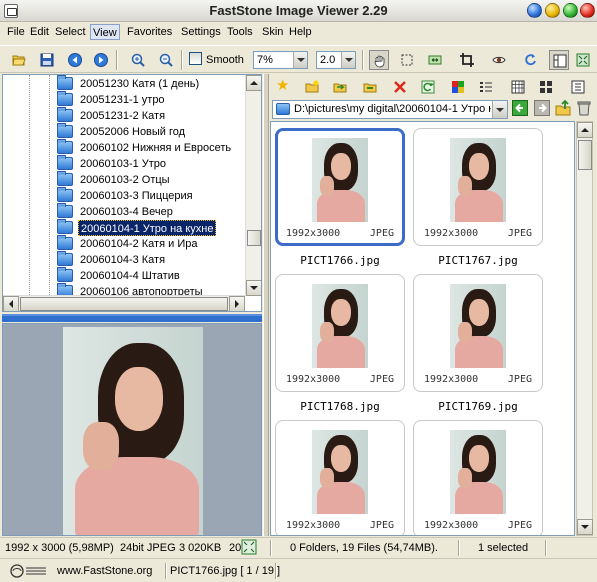 This screenshot has width=597, height=582. I want to click on fit-window-button, so click(250, 548).